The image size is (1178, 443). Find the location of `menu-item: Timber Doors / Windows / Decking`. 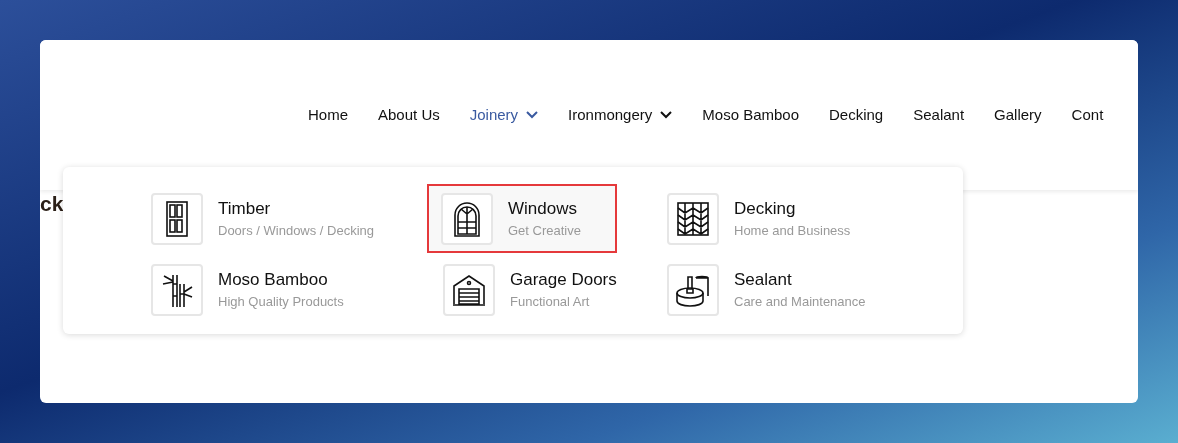

menu-item: Timber Doors / Windows / Decking is located at coordinates (275, 218).